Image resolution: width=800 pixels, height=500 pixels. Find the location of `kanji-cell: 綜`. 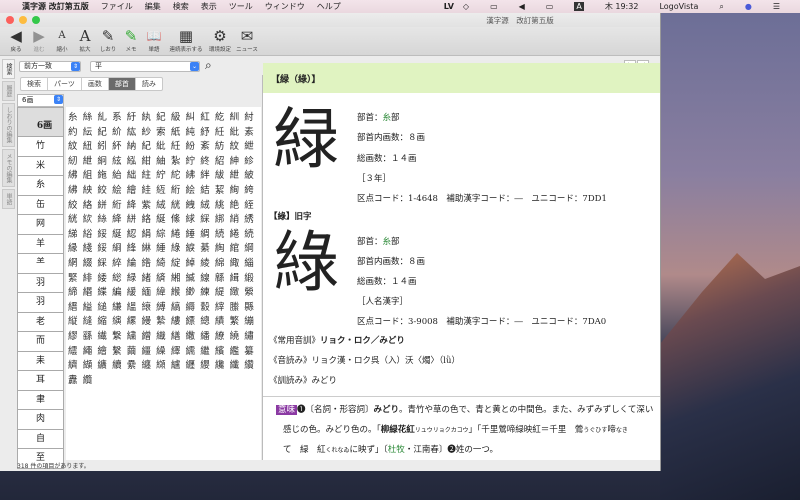

kanji-cell: 綜 is located at coordinates (163, 233).